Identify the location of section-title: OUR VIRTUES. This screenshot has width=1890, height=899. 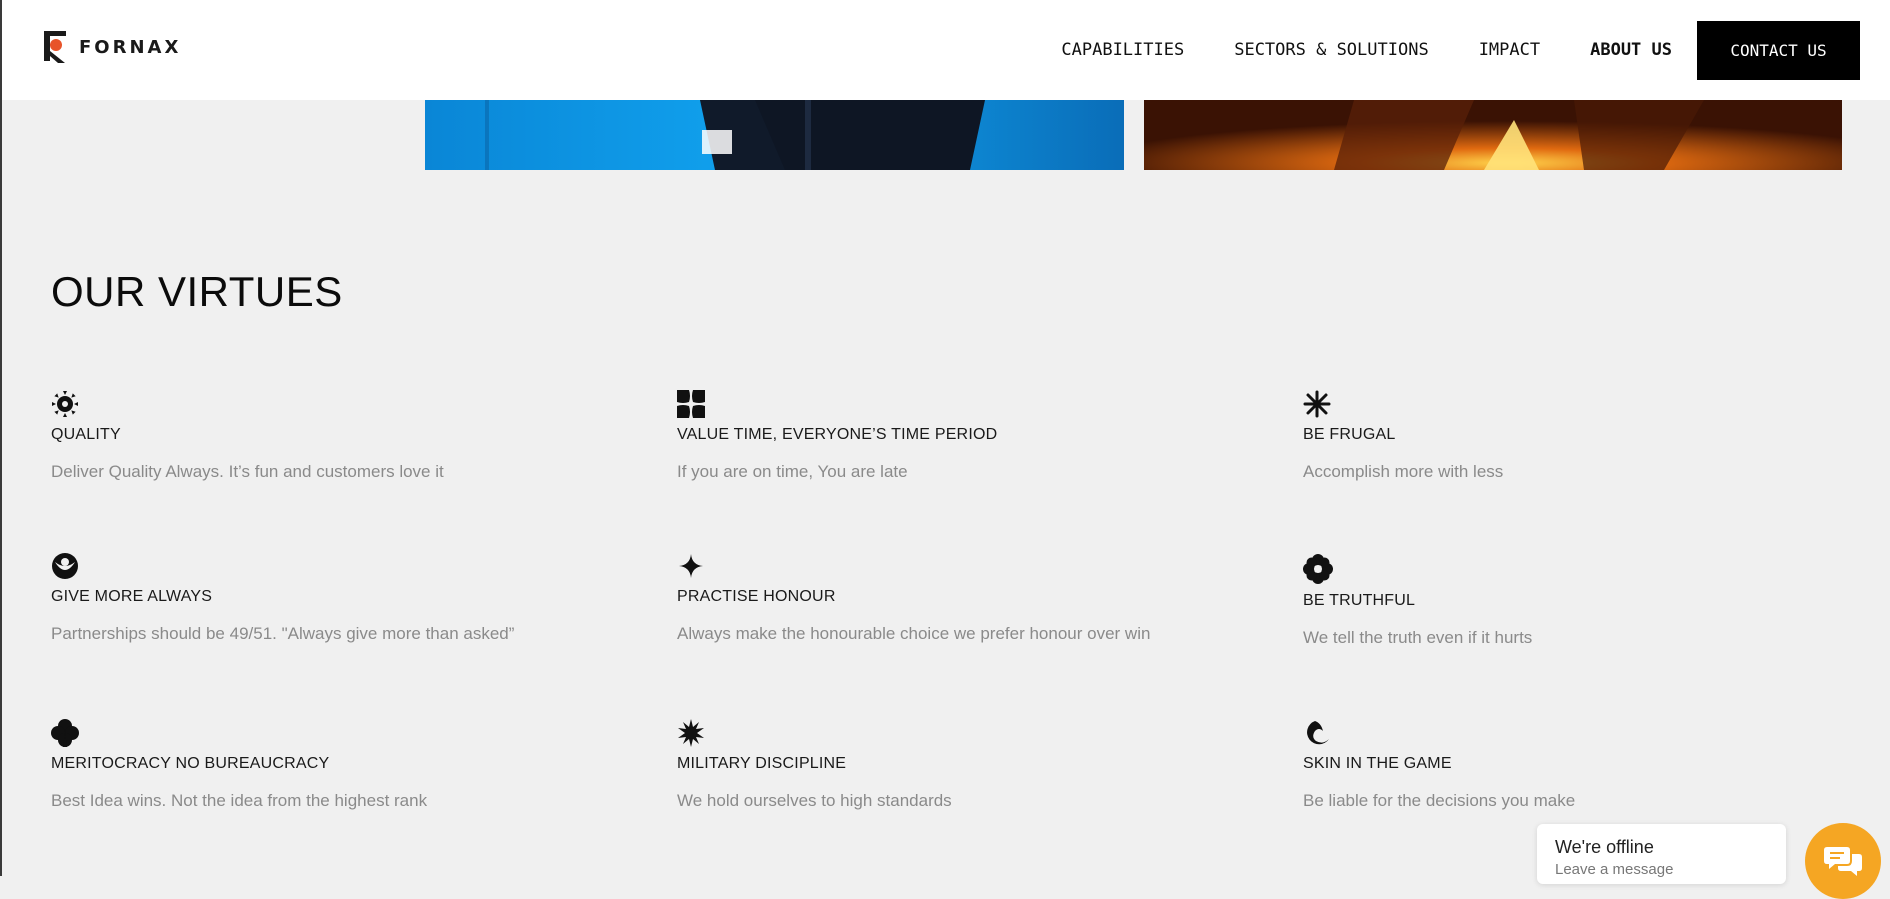
(197, 291).